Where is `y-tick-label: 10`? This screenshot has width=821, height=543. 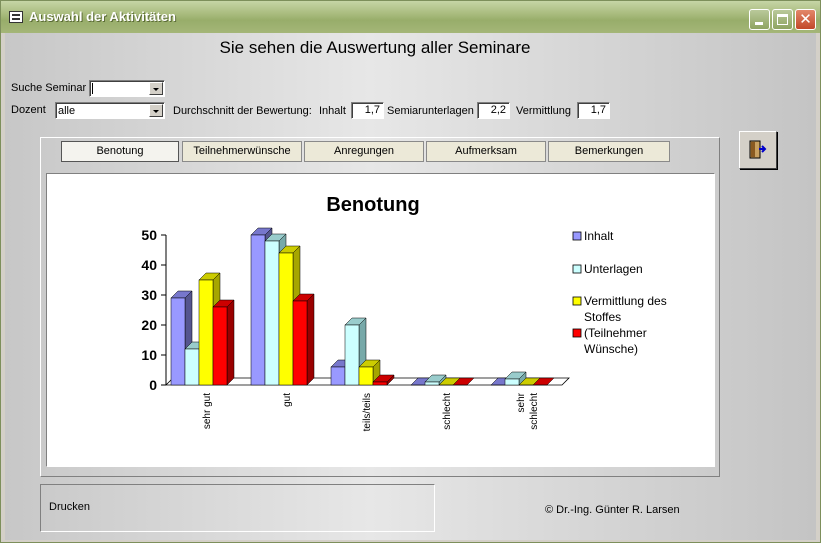
y-tick-label: 10 is located at coordinates (149, 355).